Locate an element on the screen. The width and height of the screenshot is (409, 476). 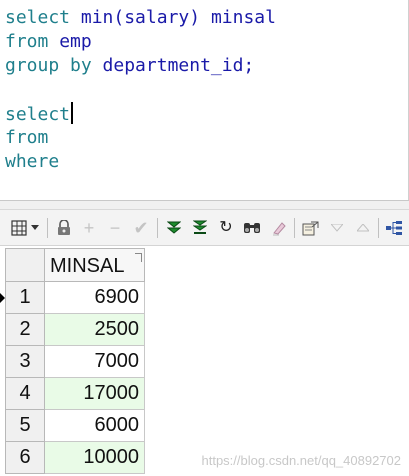
add-record-icon: + is located at coordinates (89, 228).